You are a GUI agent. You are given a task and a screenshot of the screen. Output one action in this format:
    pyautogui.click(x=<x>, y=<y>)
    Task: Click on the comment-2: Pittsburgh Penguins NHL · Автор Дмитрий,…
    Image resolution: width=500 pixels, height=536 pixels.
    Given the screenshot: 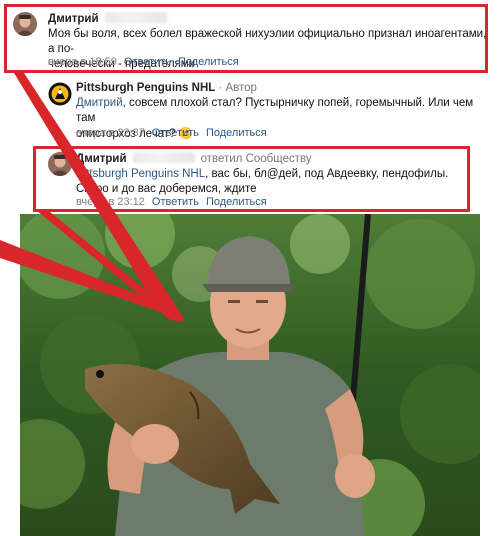 What is the action you would take?
    pyautogui.click(x=250, y=108)
    